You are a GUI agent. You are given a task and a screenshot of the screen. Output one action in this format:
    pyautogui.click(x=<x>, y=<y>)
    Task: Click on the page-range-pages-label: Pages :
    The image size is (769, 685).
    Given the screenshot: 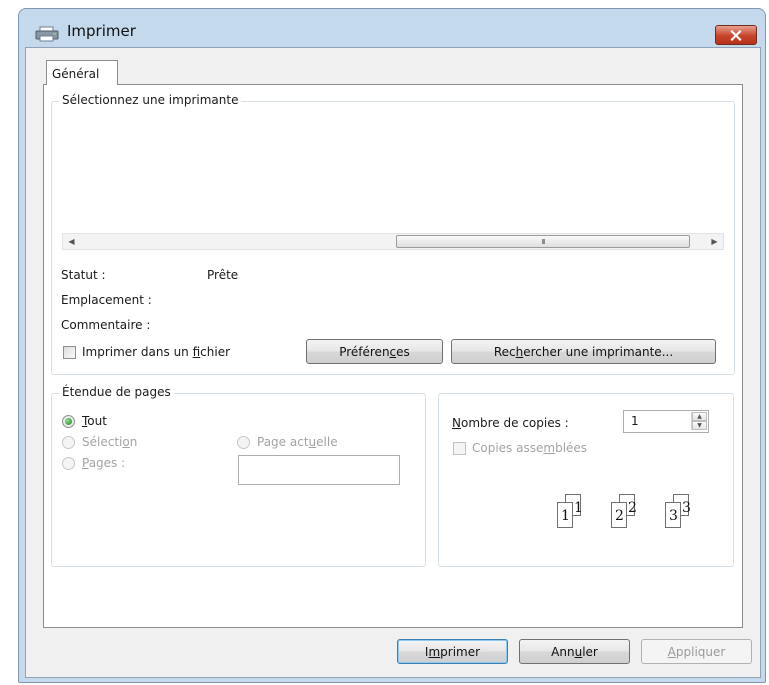 What is the action you would take?
    pyautogui.click(x=104, y=463)
    